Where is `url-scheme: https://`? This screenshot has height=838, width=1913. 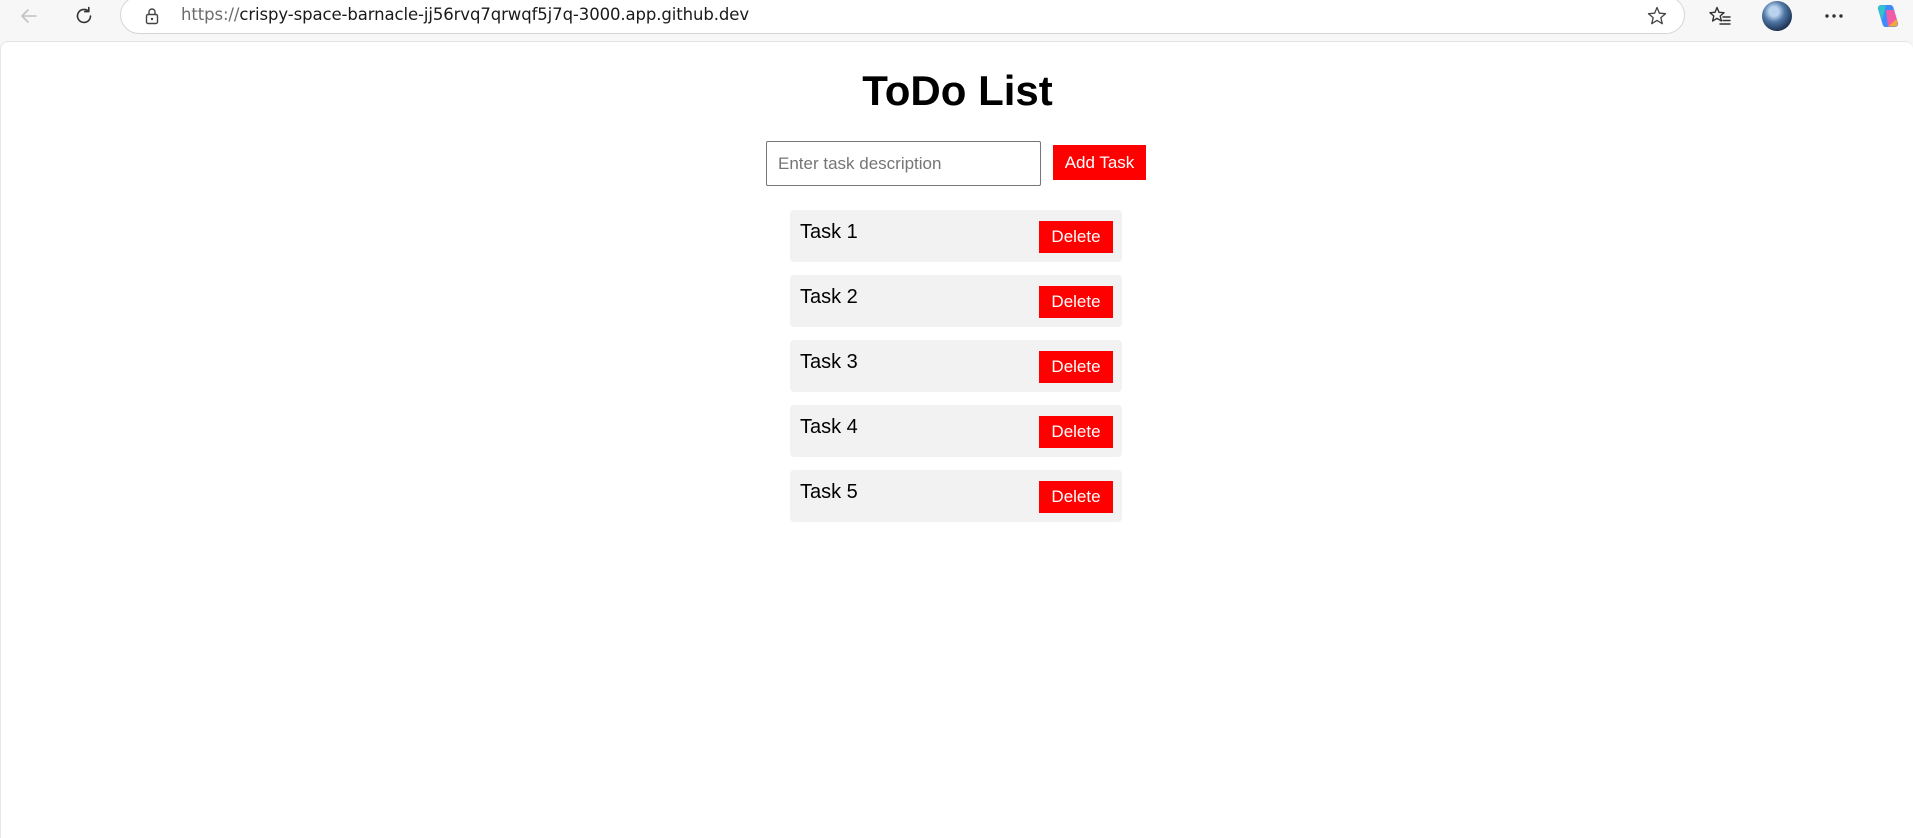 url-scheme: https:// is located at coordinates (210, 14).